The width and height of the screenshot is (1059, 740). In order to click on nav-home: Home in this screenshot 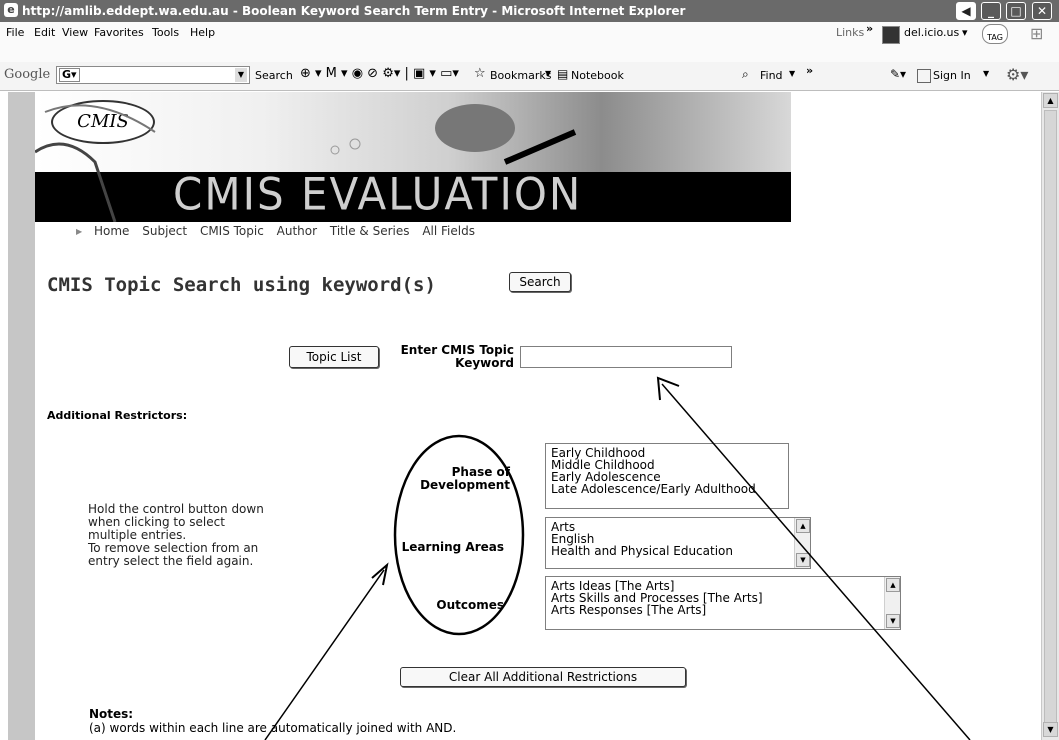, I will do `click(111, 231)`.